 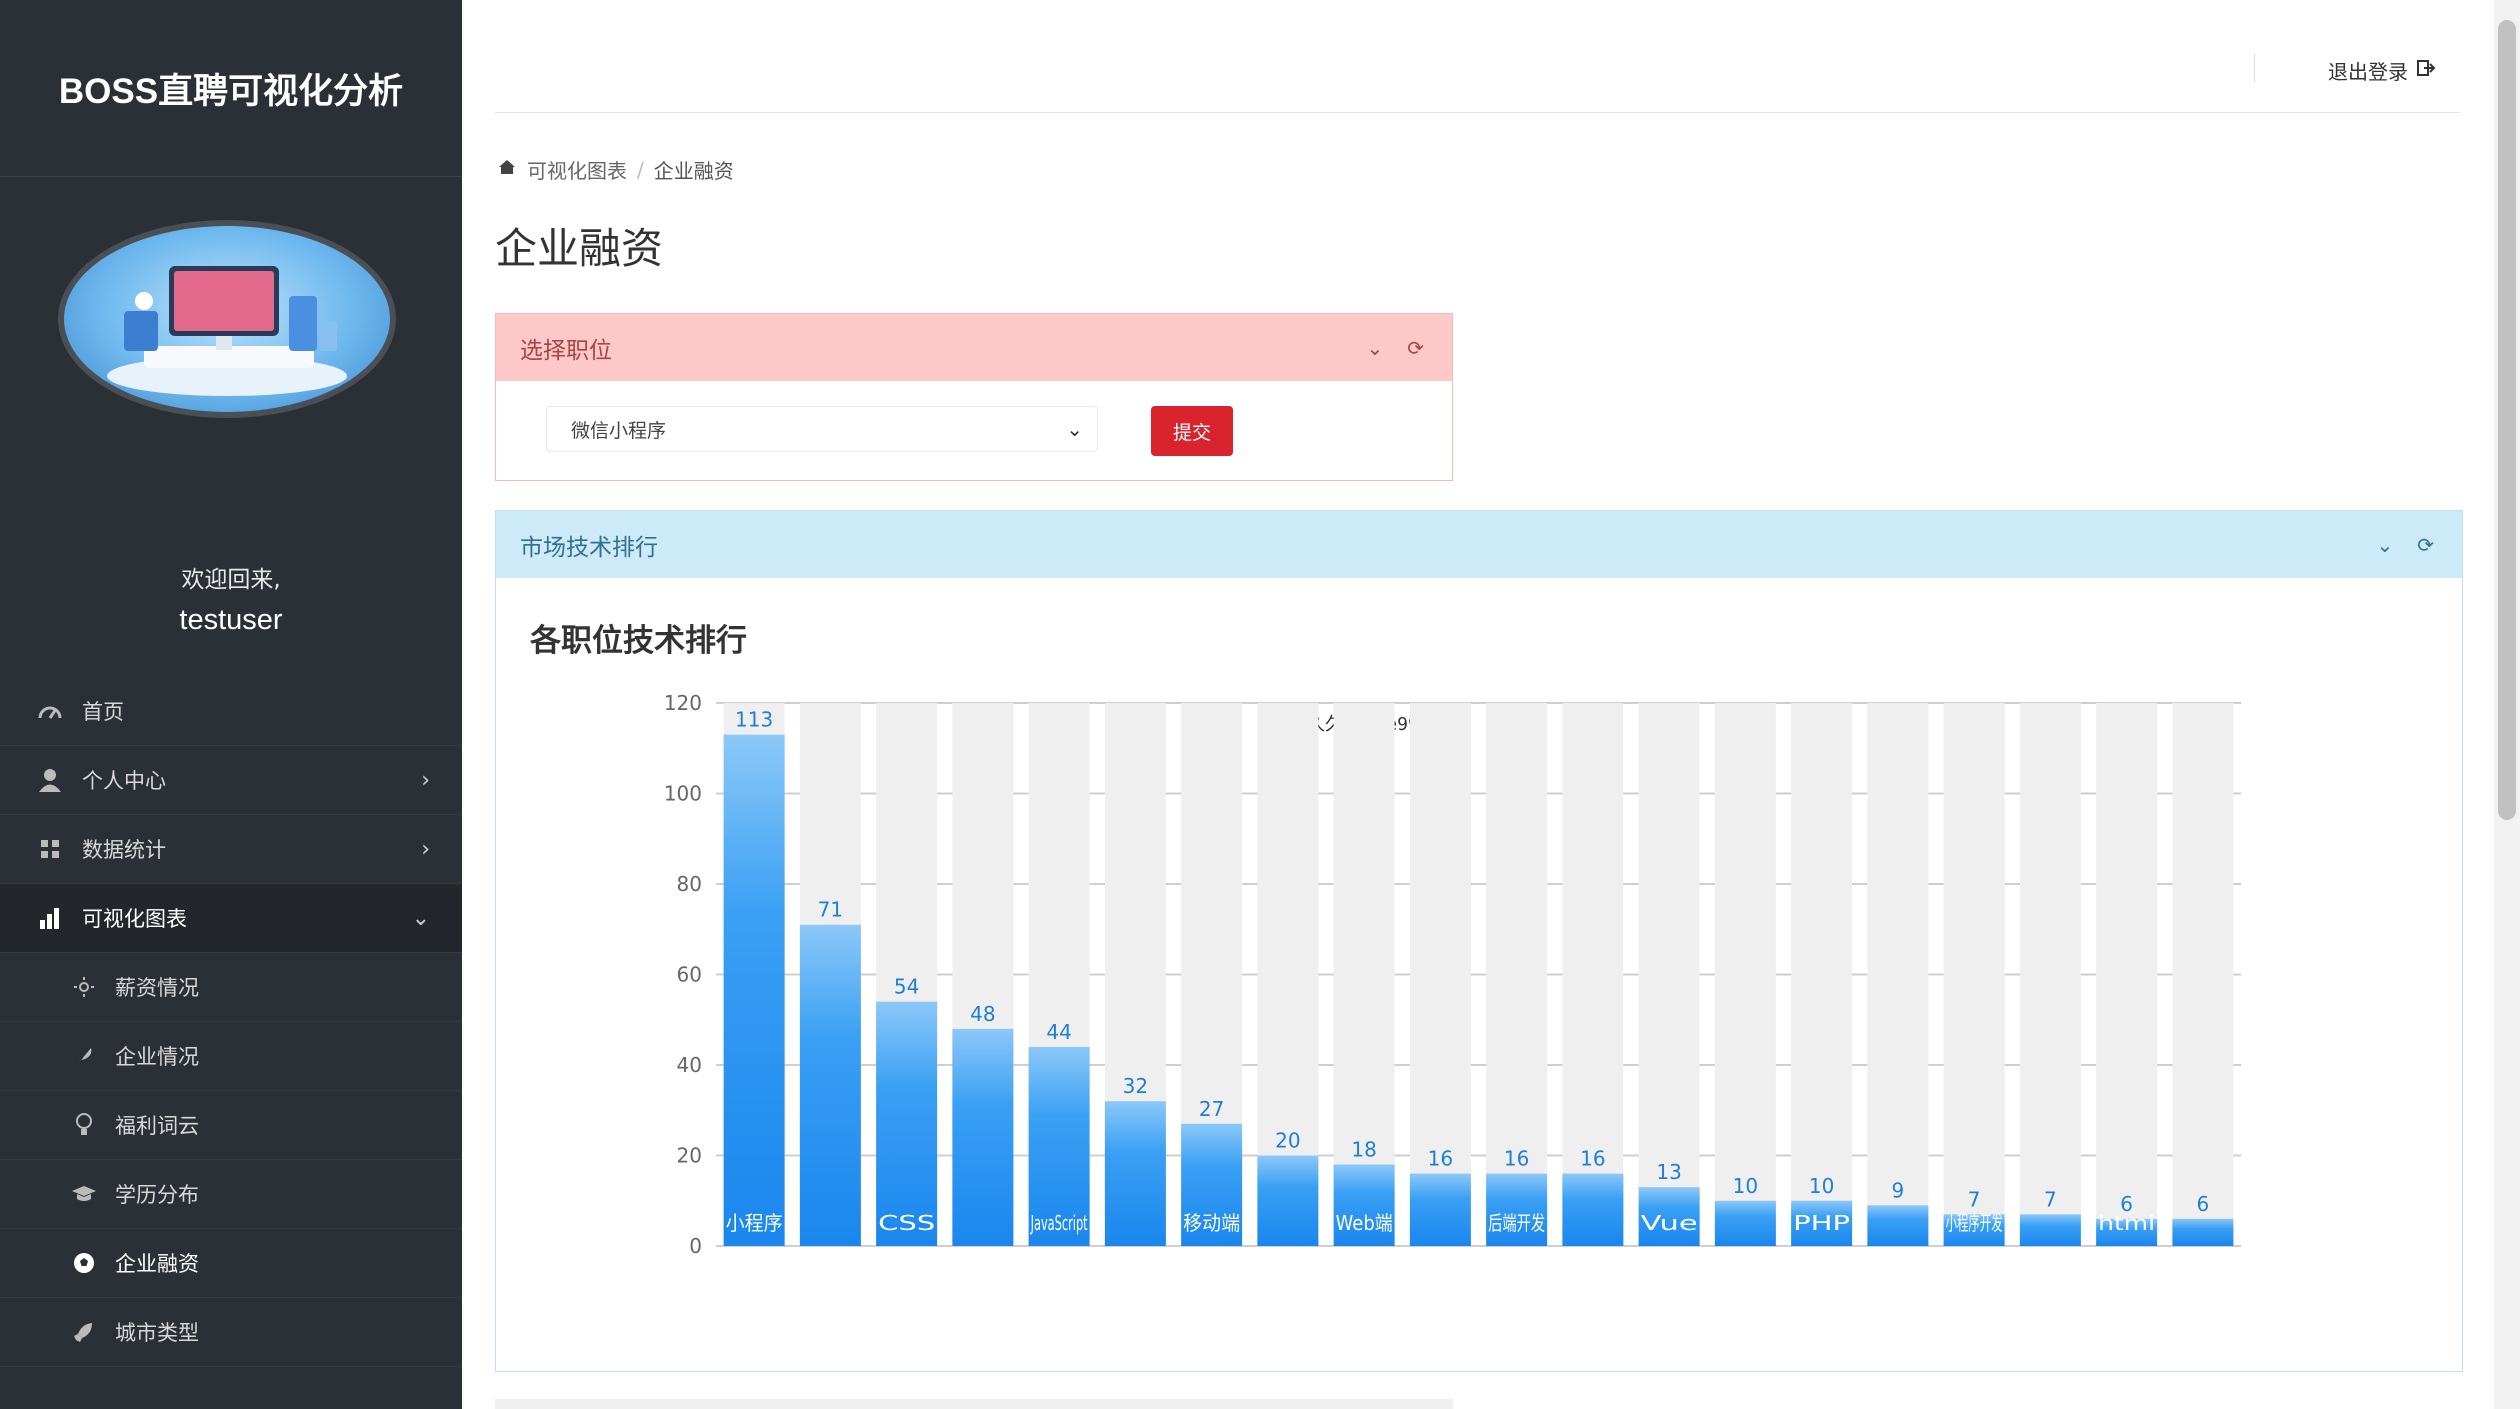 I want to click on sign-out-icon, so click(x=2426, y=70).